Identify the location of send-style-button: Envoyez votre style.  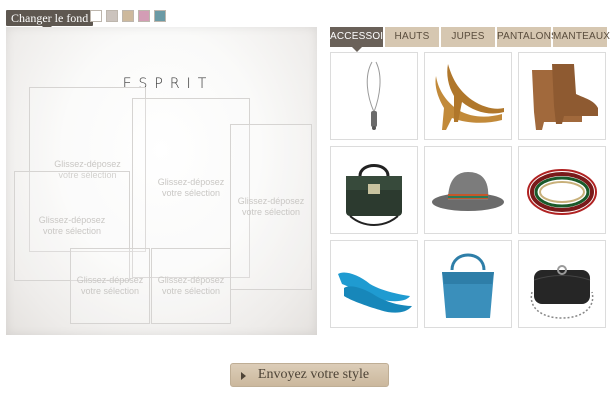
(309, 375).